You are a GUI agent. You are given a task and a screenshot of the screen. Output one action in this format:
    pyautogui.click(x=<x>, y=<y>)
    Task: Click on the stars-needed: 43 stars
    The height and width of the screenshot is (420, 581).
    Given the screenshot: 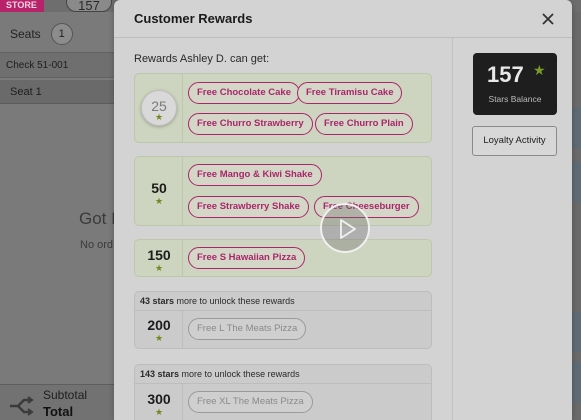 What is the action you would take?
    pyautogui.click(x=157, y=301)
    